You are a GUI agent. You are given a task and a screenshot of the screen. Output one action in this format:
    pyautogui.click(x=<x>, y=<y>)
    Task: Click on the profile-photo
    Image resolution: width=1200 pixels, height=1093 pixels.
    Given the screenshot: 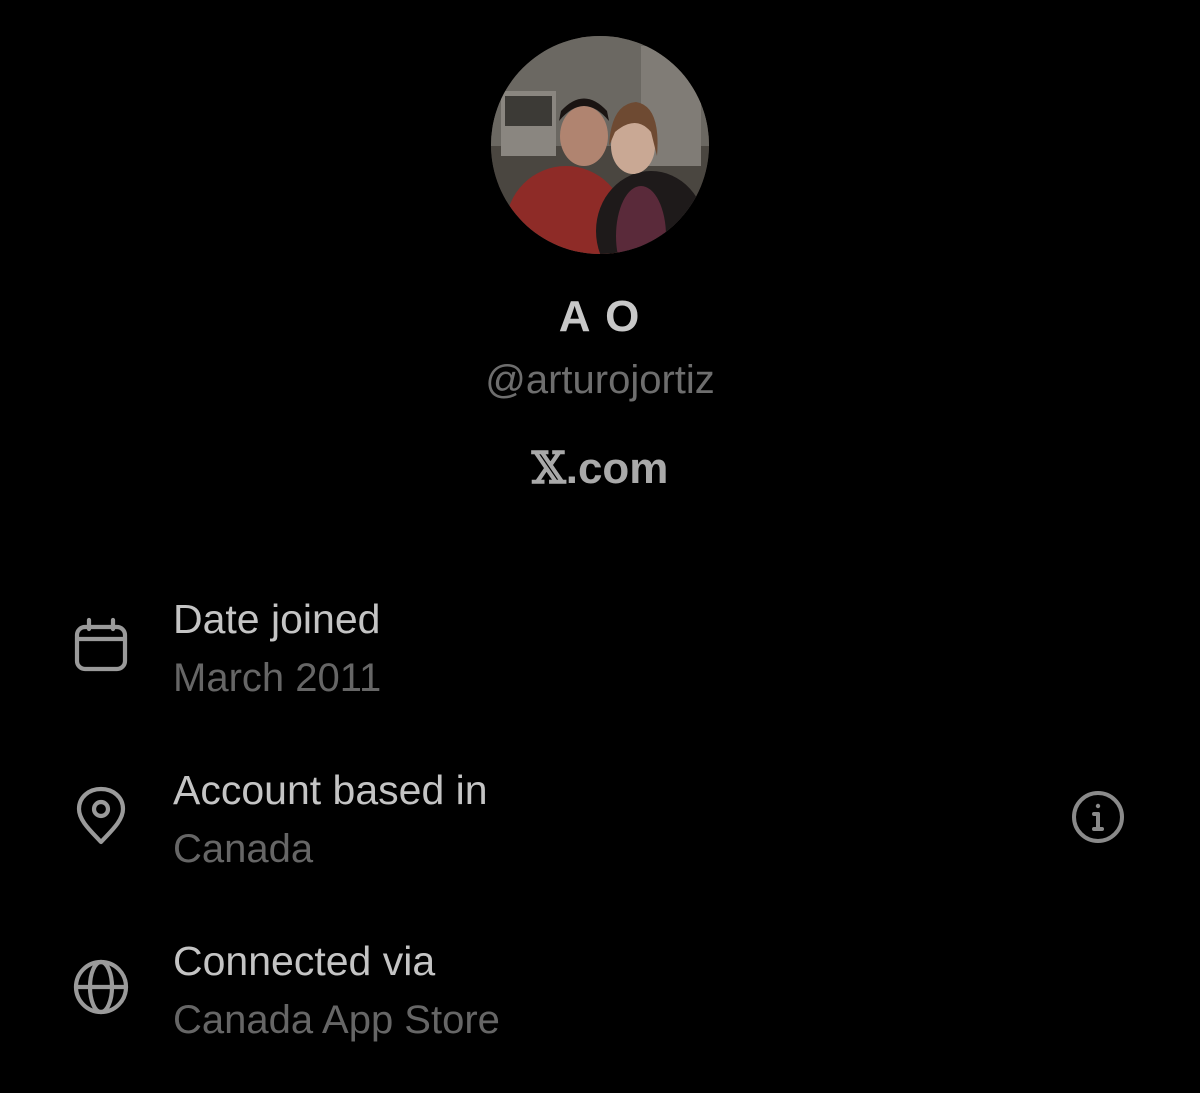 What is the action you would take?
    pyautogui.click(x=600, y=145)
    